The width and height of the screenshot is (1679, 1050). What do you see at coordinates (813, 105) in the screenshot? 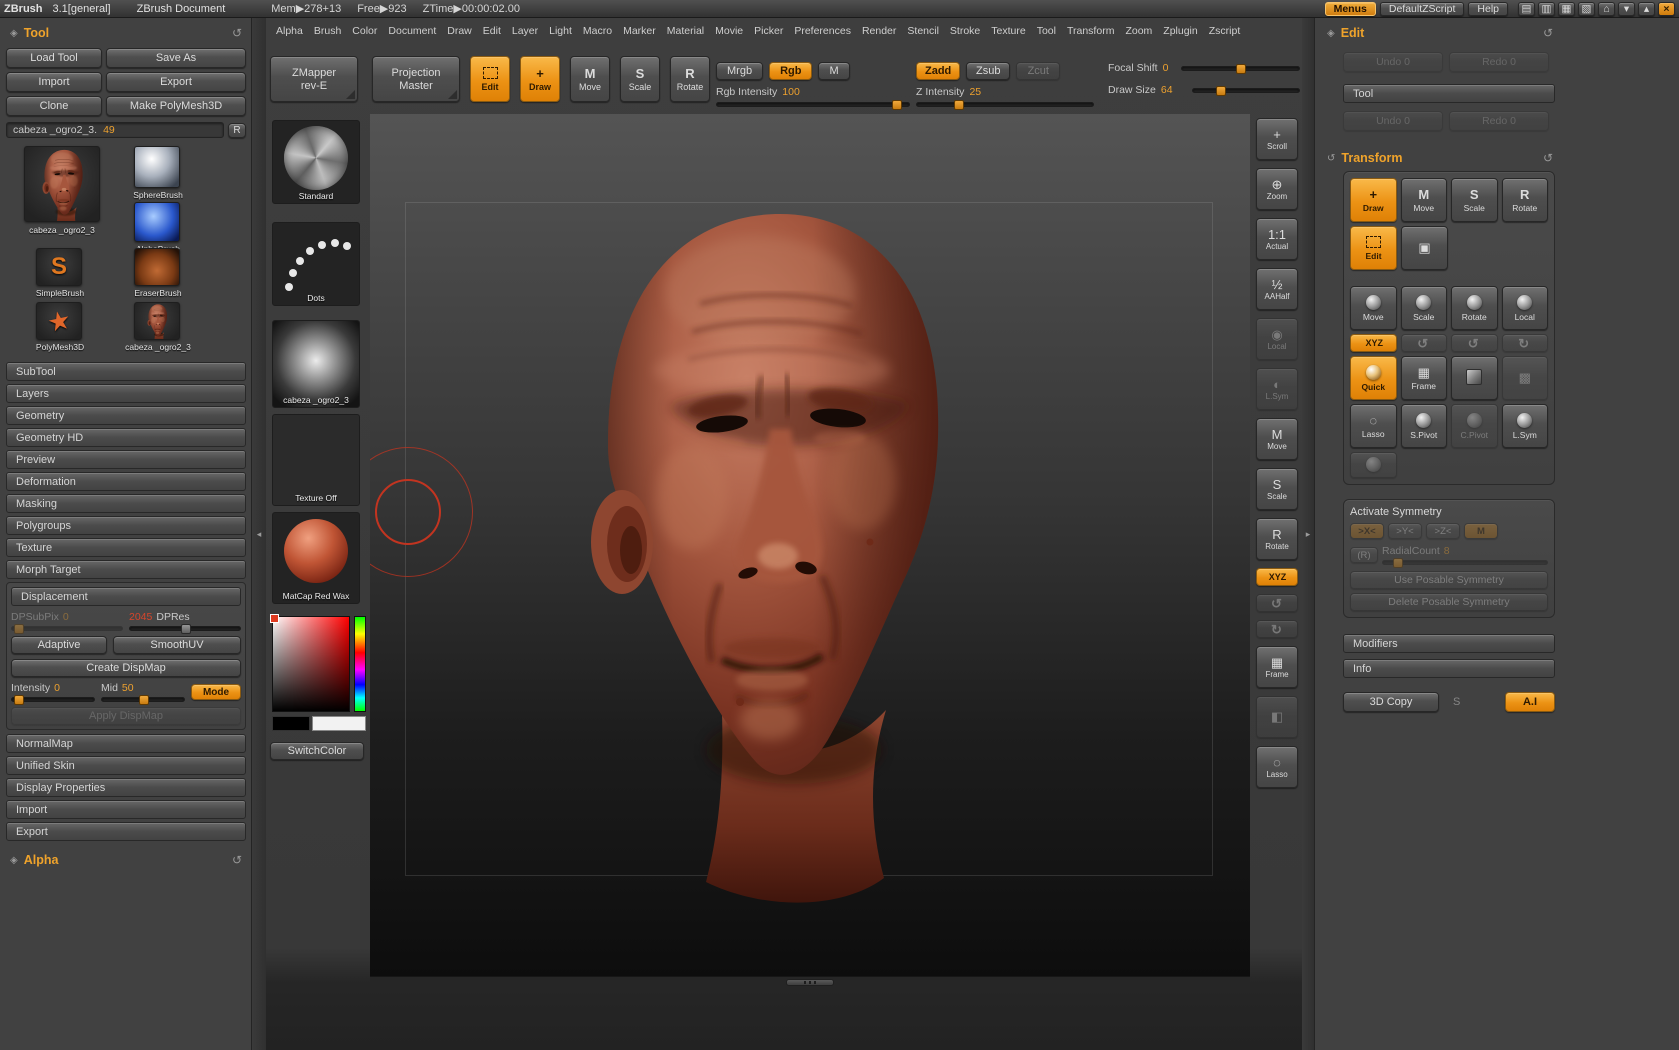
I see `rgb-intensity-slider` at bounding box center [813, 105].